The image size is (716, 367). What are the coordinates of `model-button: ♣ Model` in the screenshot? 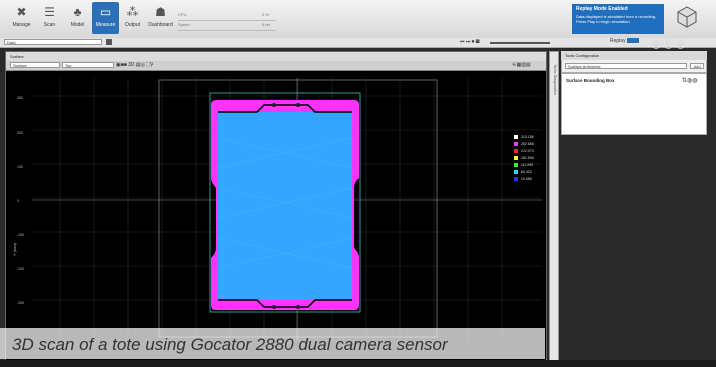 It's located at (77, 18).